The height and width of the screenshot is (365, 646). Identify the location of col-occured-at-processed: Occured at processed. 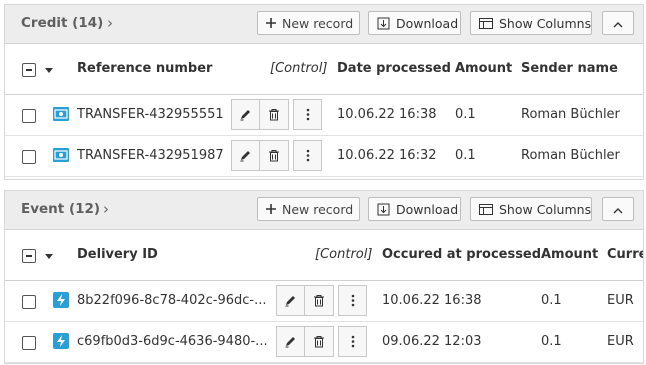
(461, 254).